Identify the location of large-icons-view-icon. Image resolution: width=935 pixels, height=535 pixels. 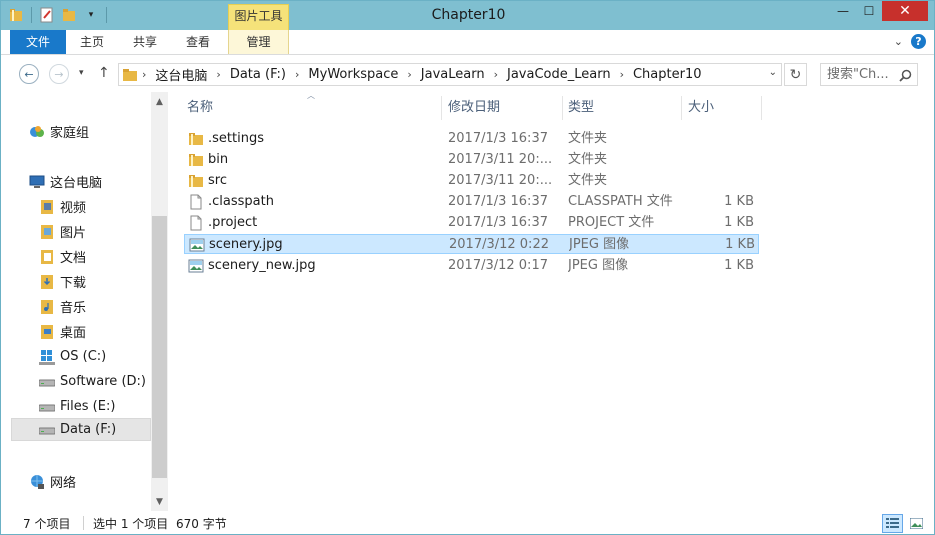
(916, 523).